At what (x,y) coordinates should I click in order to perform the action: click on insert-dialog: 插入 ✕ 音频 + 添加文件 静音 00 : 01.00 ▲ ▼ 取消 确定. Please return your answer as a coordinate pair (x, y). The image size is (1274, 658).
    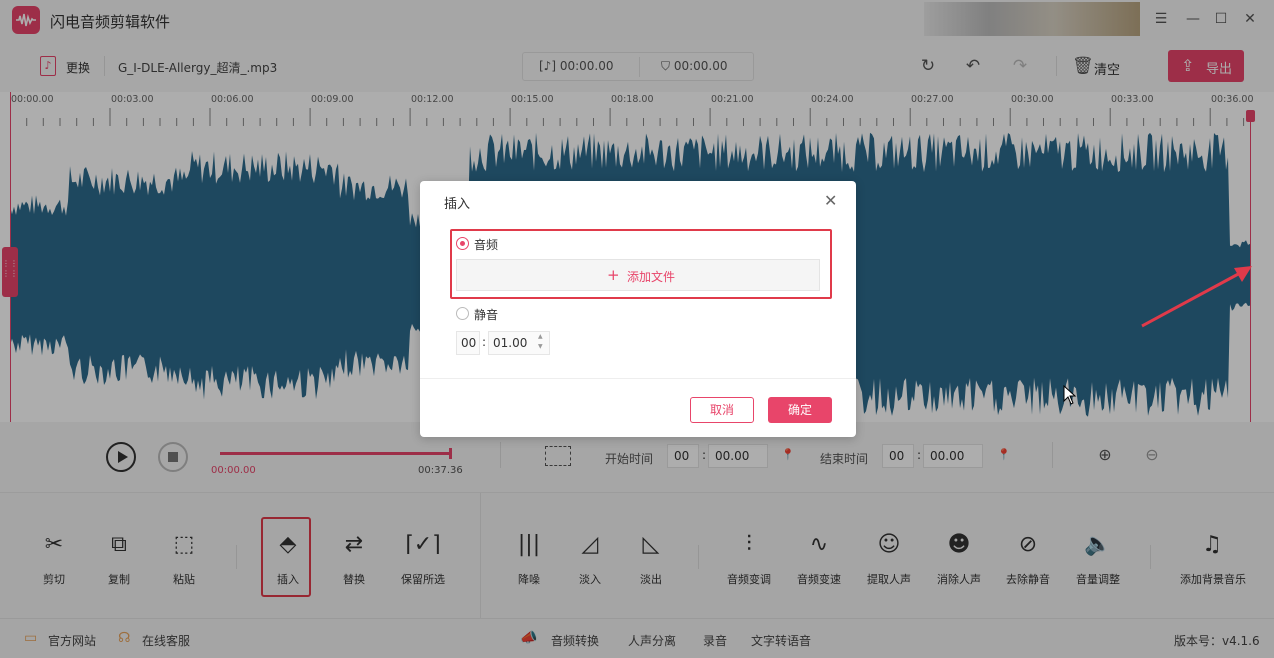
    Looking at the image, I should click on (638, 309).